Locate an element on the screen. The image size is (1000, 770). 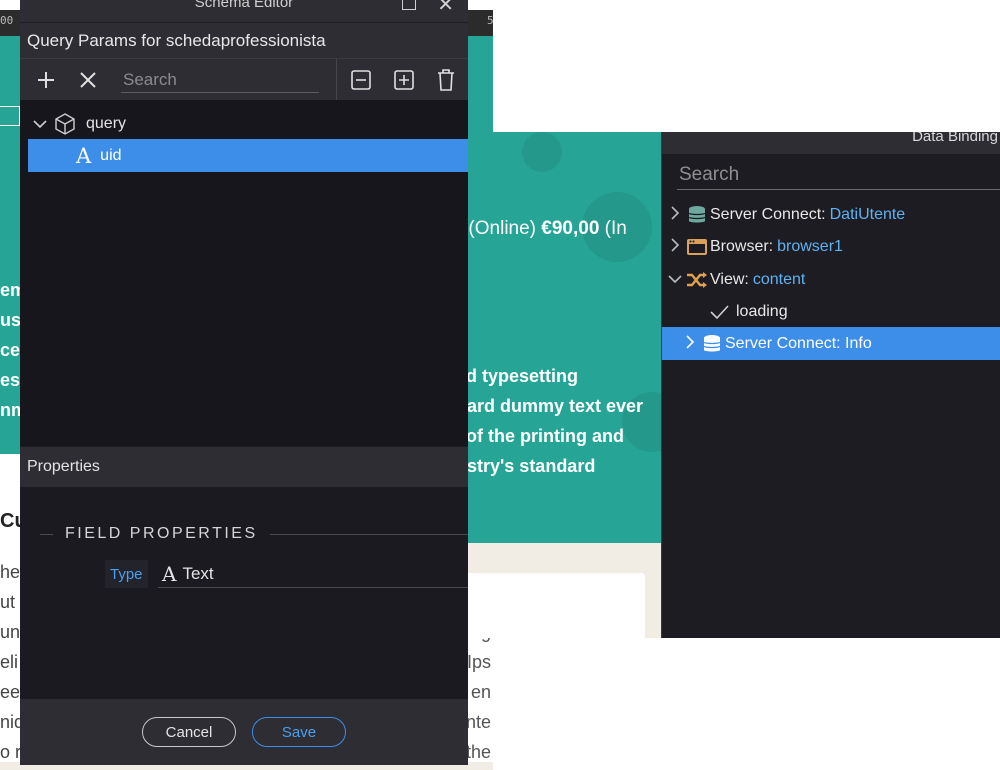
save-button: Save is located at coordinates (299, 732).